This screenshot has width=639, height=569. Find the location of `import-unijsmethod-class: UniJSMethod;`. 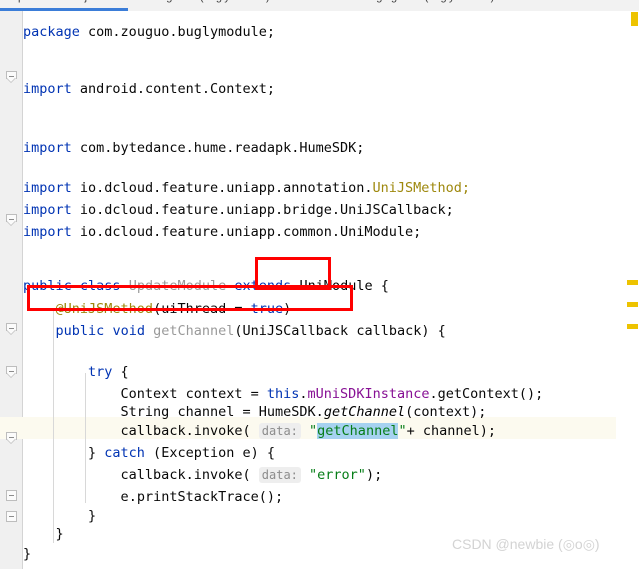

import-unijsmethod-class: UniJSMethod; is located at coordinates (421, 188).